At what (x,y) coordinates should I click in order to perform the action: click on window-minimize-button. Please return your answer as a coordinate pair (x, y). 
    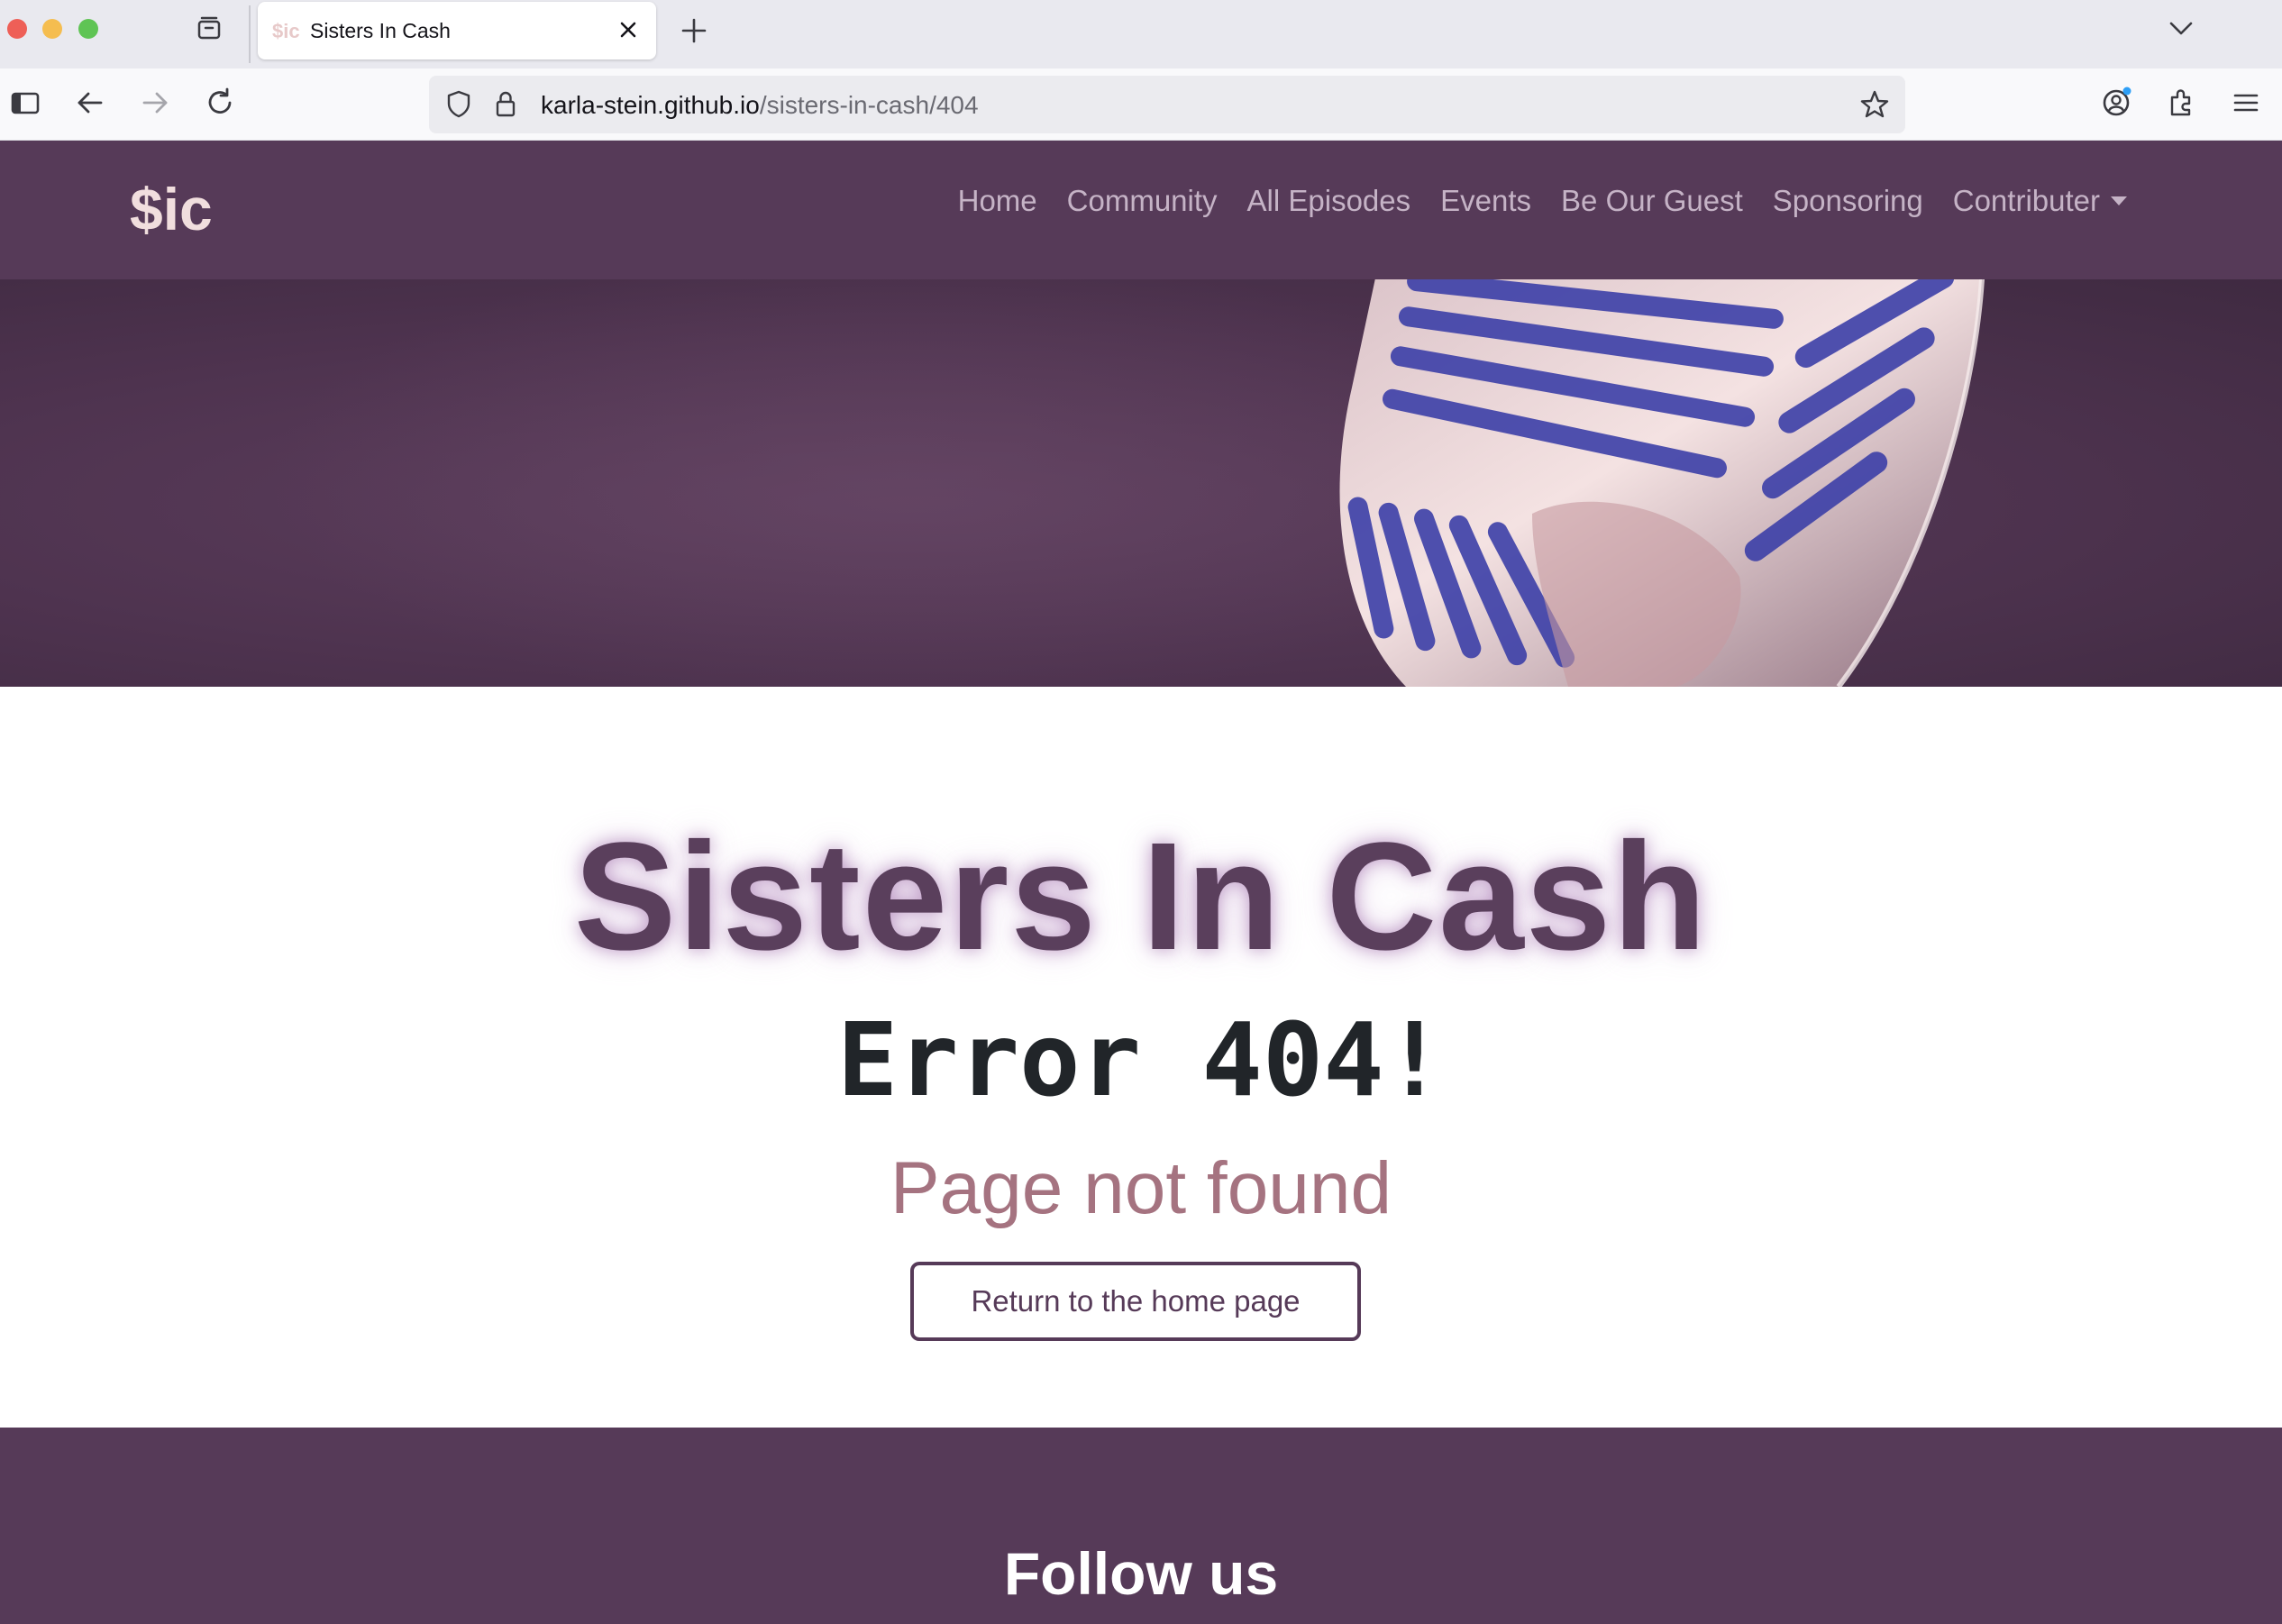
    Looking at the image, I should click on (52, 29).